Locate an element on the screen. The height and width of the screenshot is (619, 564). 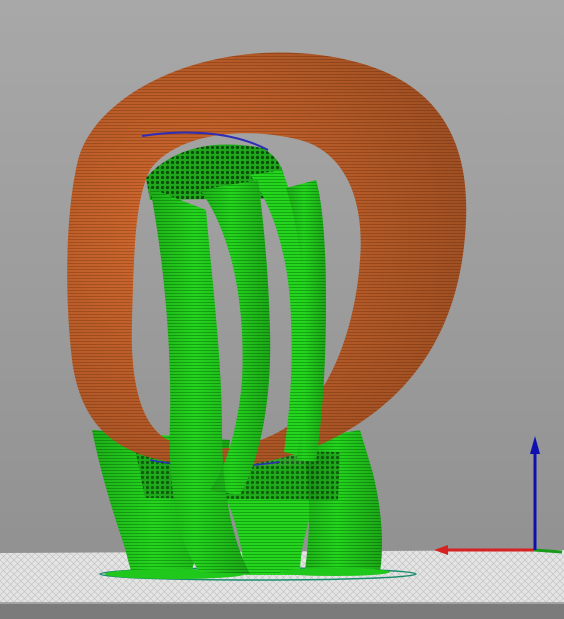
y-axis is located at coordinates (548, 551).